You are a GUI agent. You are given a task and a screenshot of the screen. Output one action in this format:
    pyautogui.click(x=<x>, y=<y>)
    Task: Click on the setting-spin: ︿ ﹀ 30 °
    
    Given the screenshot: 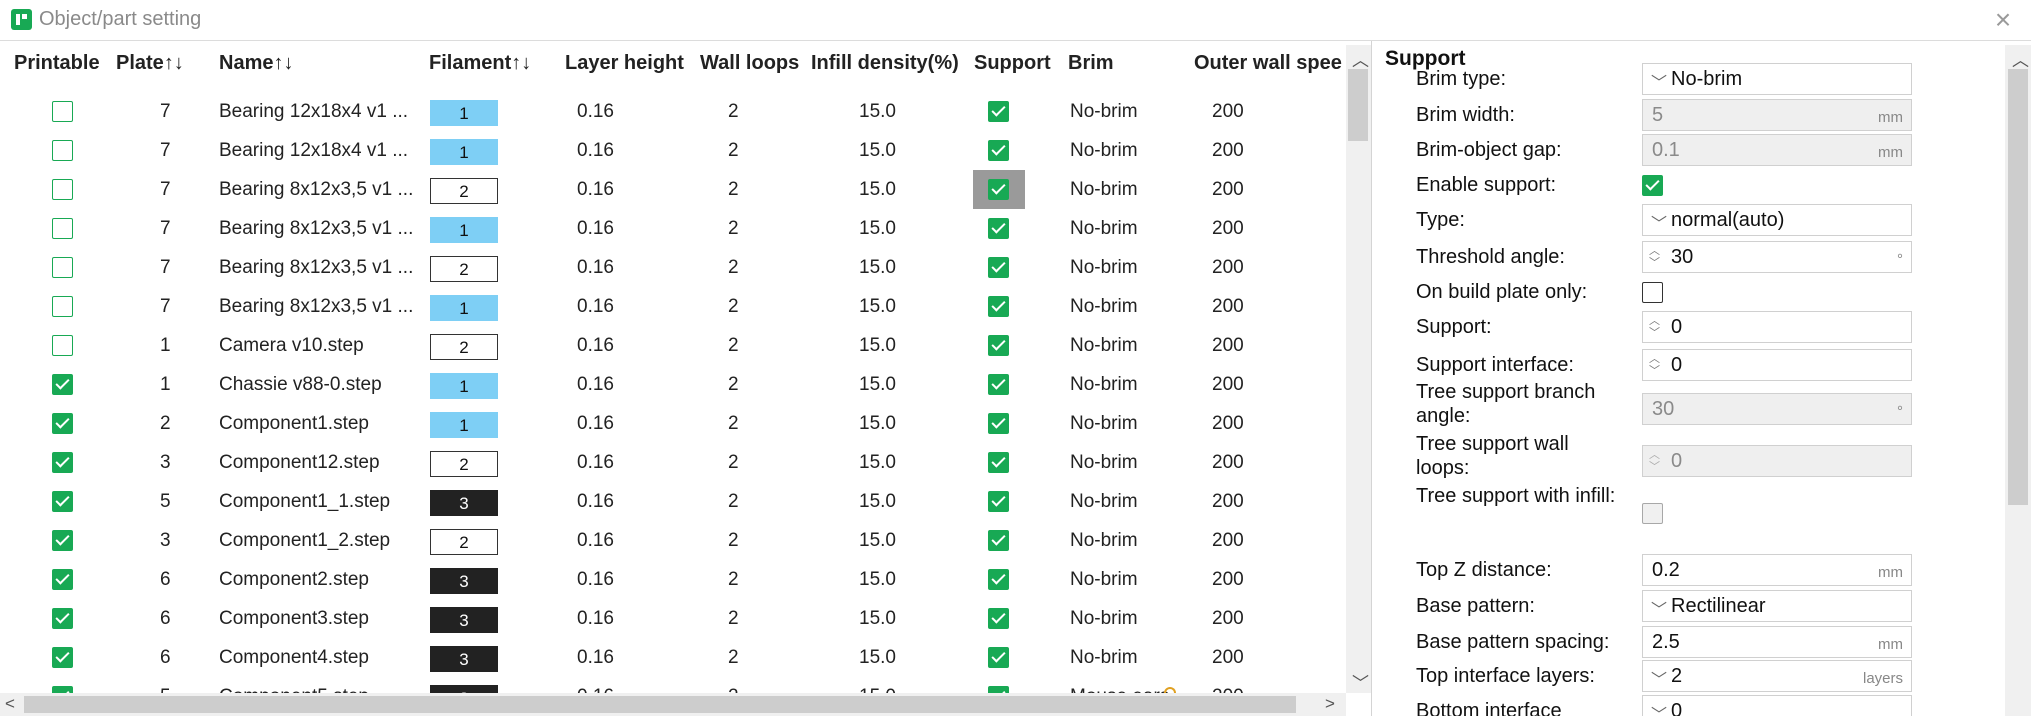 What is the action you would take?
    pyautogui.click(x=1777, y=257)
    